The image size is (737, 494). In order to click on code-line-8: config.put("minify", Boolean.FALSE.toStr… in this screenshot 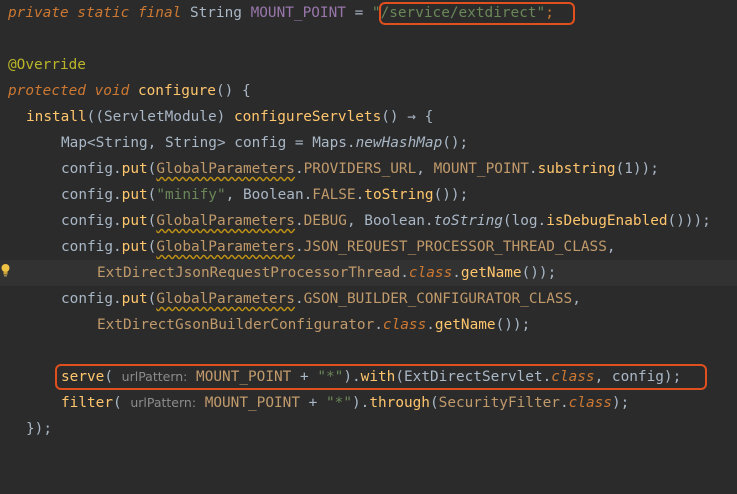, I will do `click(368, 195)`.